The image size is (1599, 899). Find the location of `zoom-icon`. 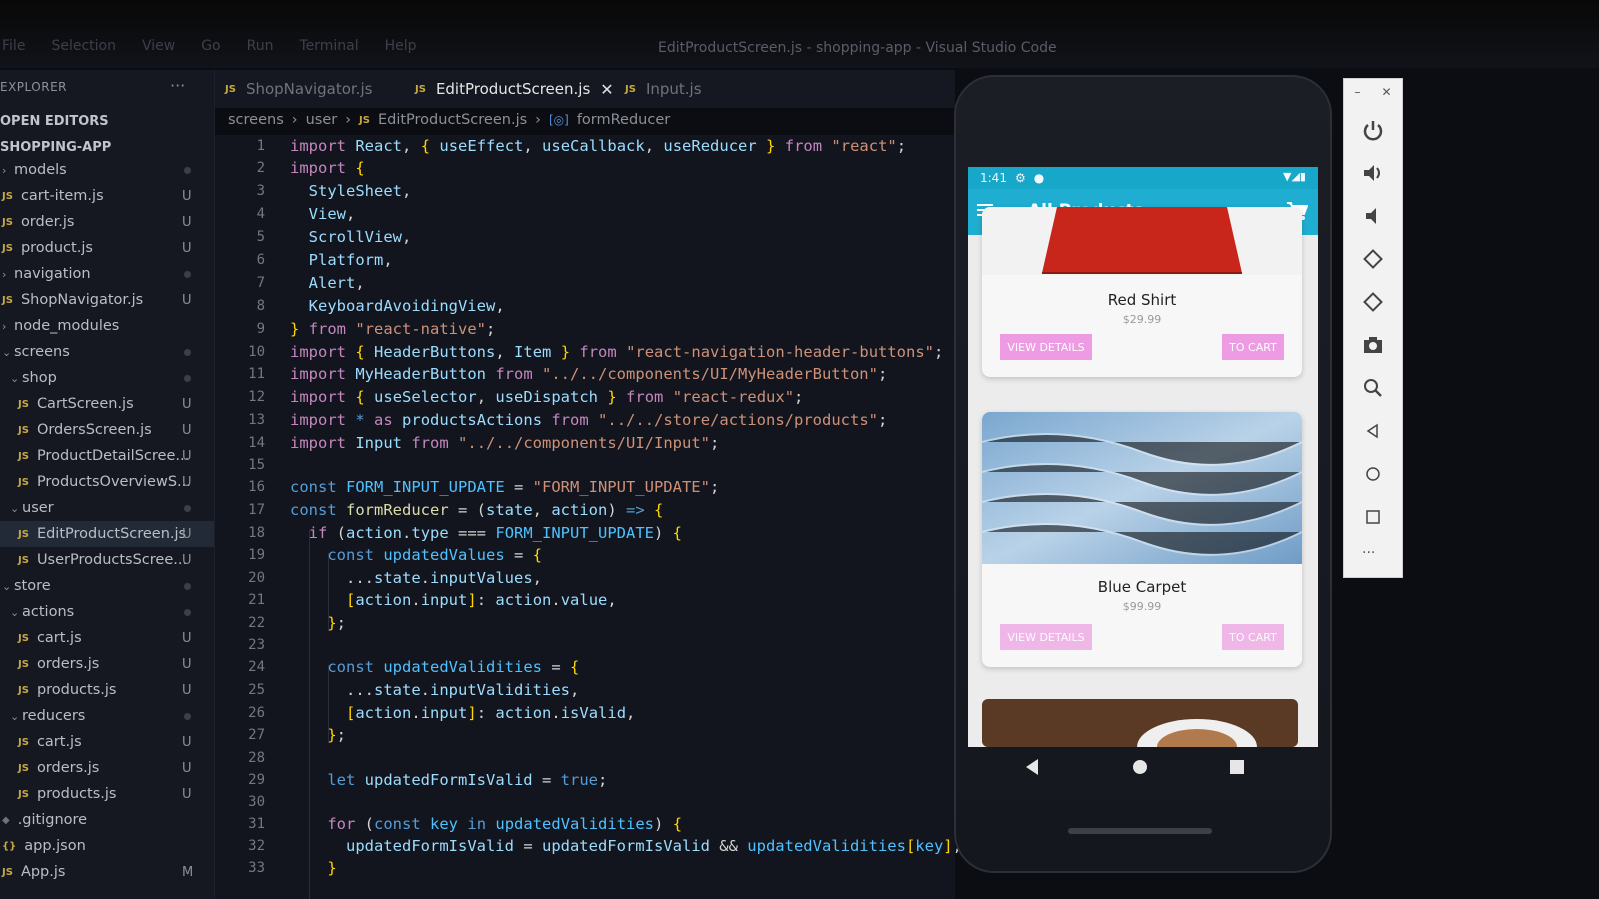

zoom-icon is located at coordinates (1373, 388).